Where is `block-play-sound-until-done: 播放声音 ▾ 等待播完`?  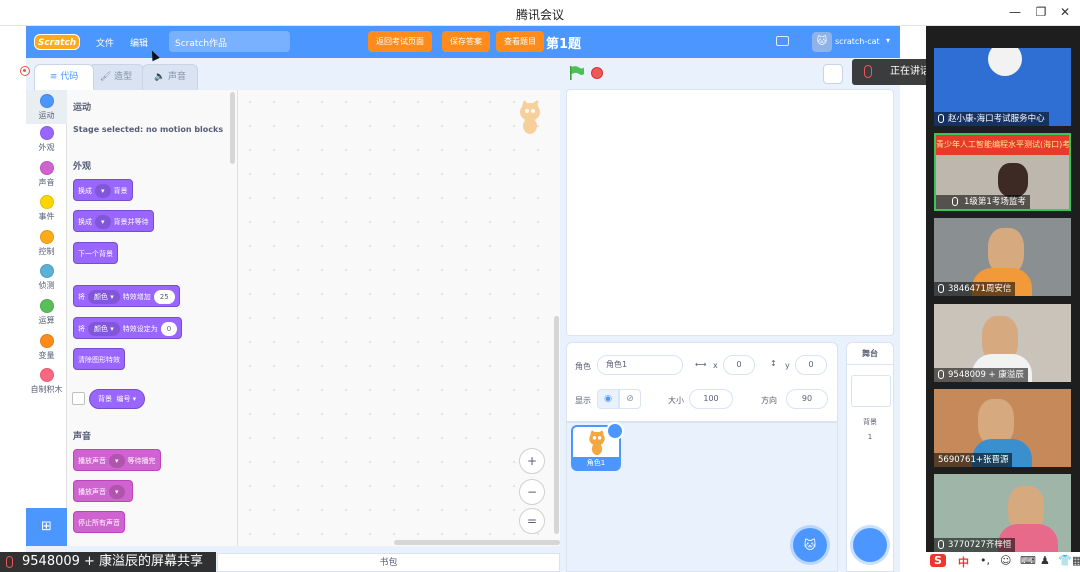
block-play-sound-until-done: 播放声音 ▾ 等待播完 is located at coordinates (117, 460).